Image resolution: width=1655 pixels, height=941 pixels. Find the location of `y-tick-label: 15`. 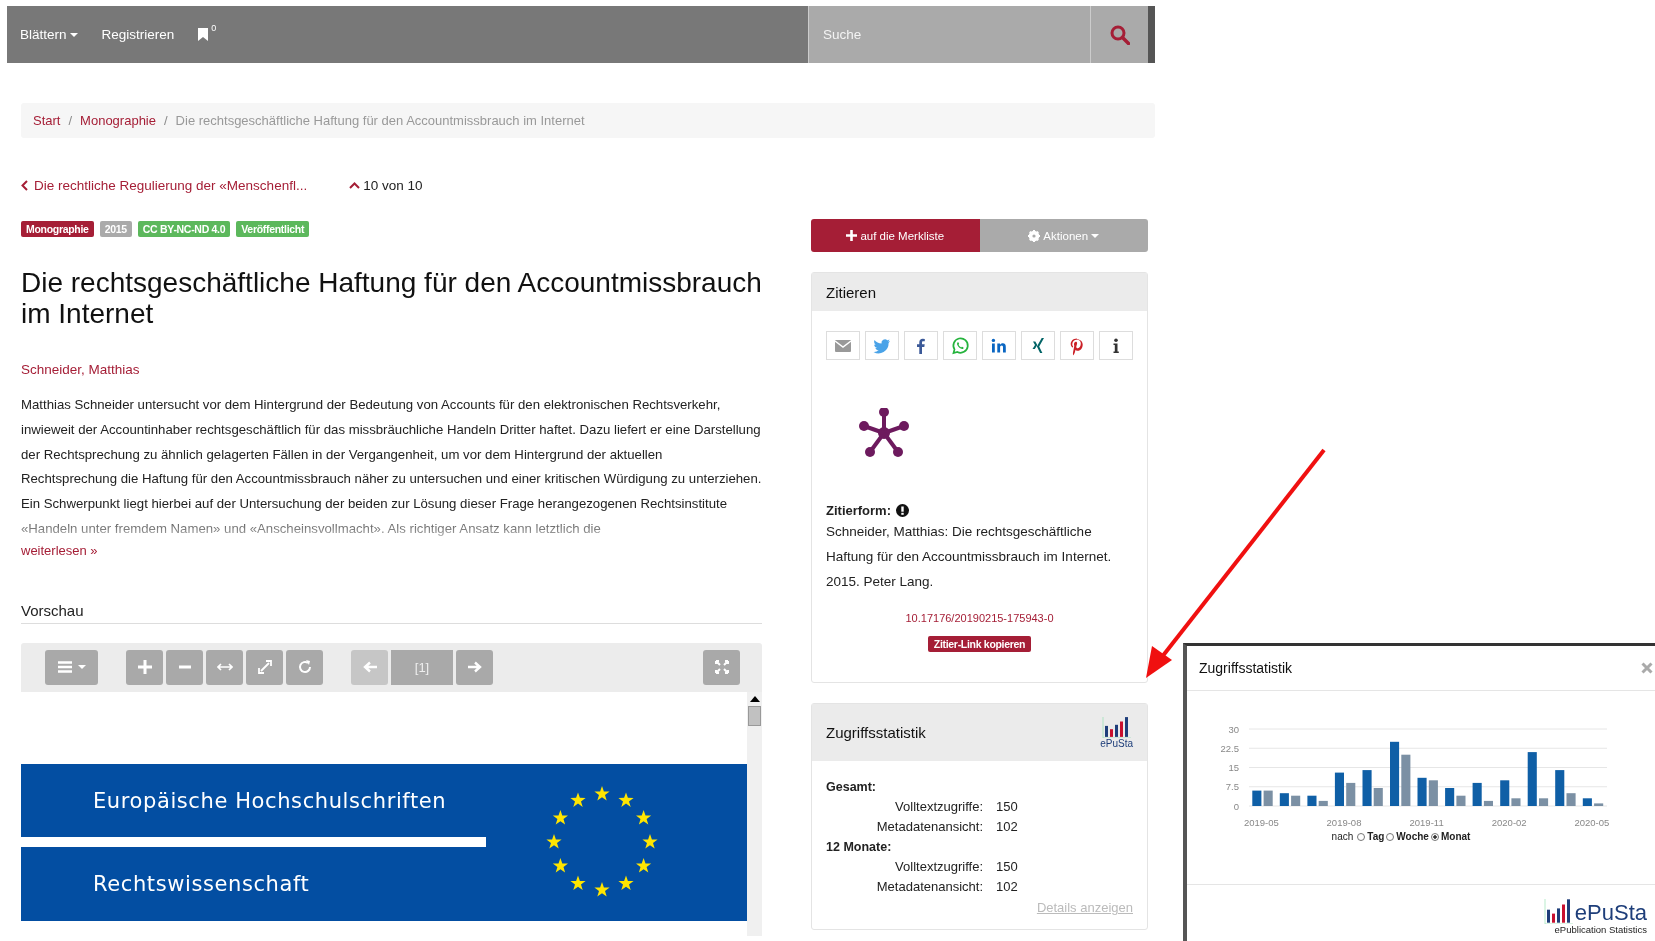

y-tick-label: 15 is located at coordinates (1233, 767).